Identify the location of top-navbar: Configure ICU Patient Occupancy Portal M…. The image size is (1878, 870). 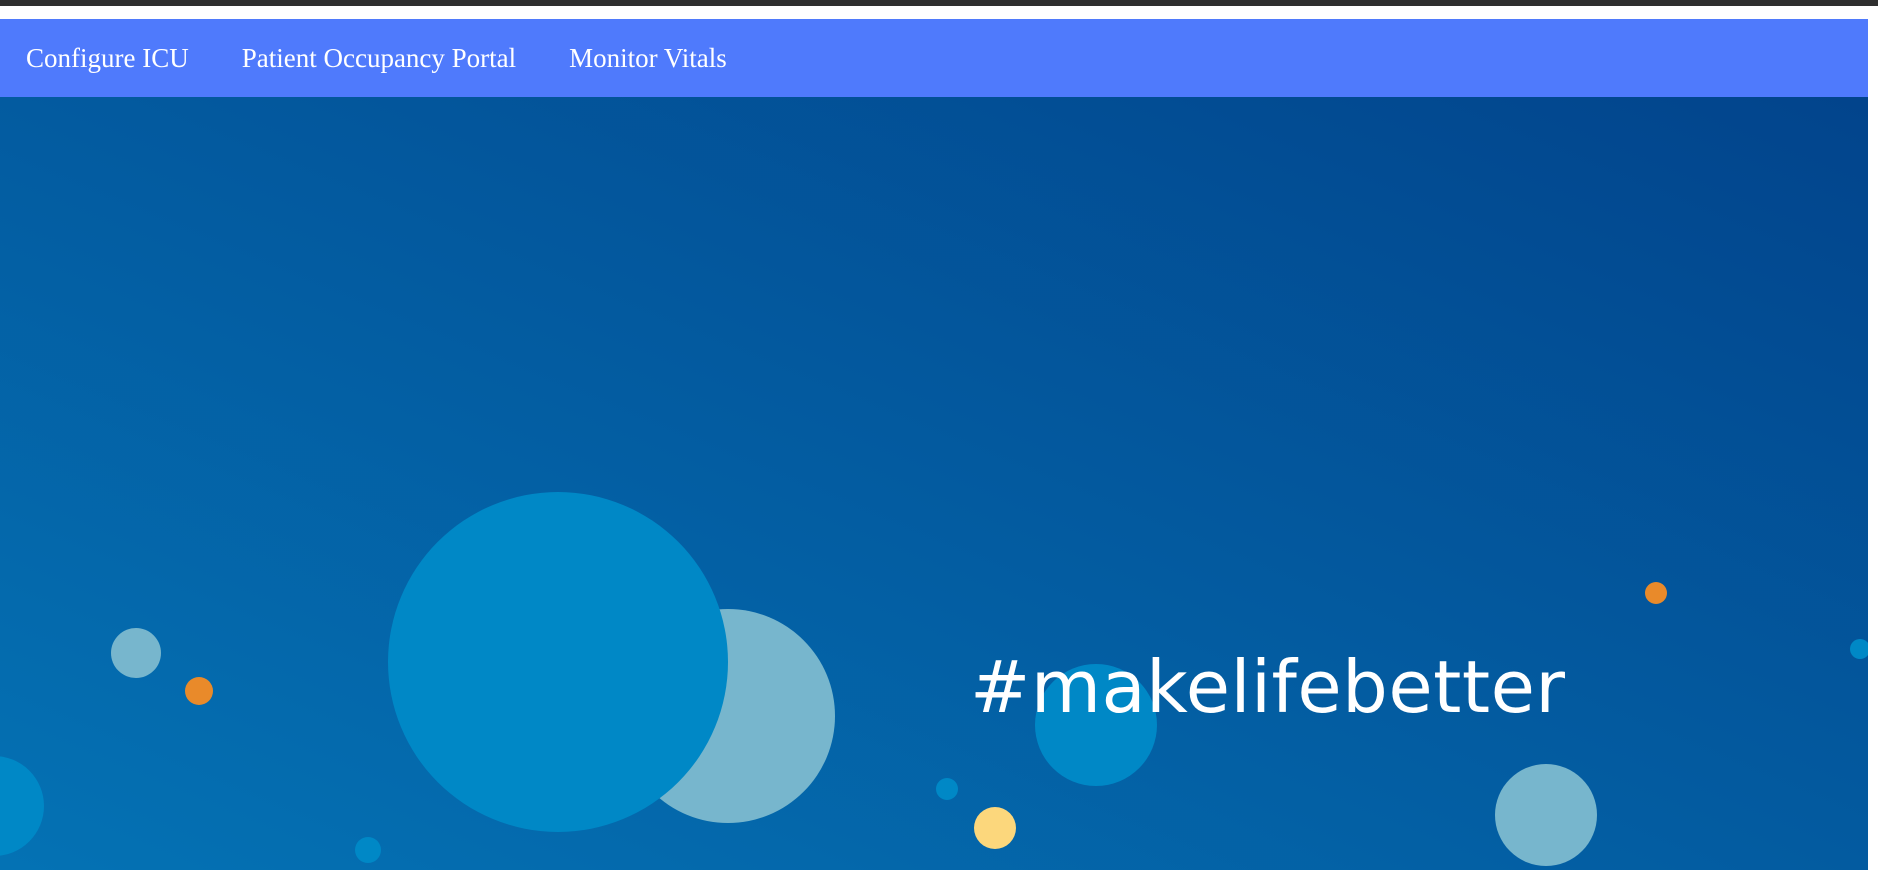
(934, 58).